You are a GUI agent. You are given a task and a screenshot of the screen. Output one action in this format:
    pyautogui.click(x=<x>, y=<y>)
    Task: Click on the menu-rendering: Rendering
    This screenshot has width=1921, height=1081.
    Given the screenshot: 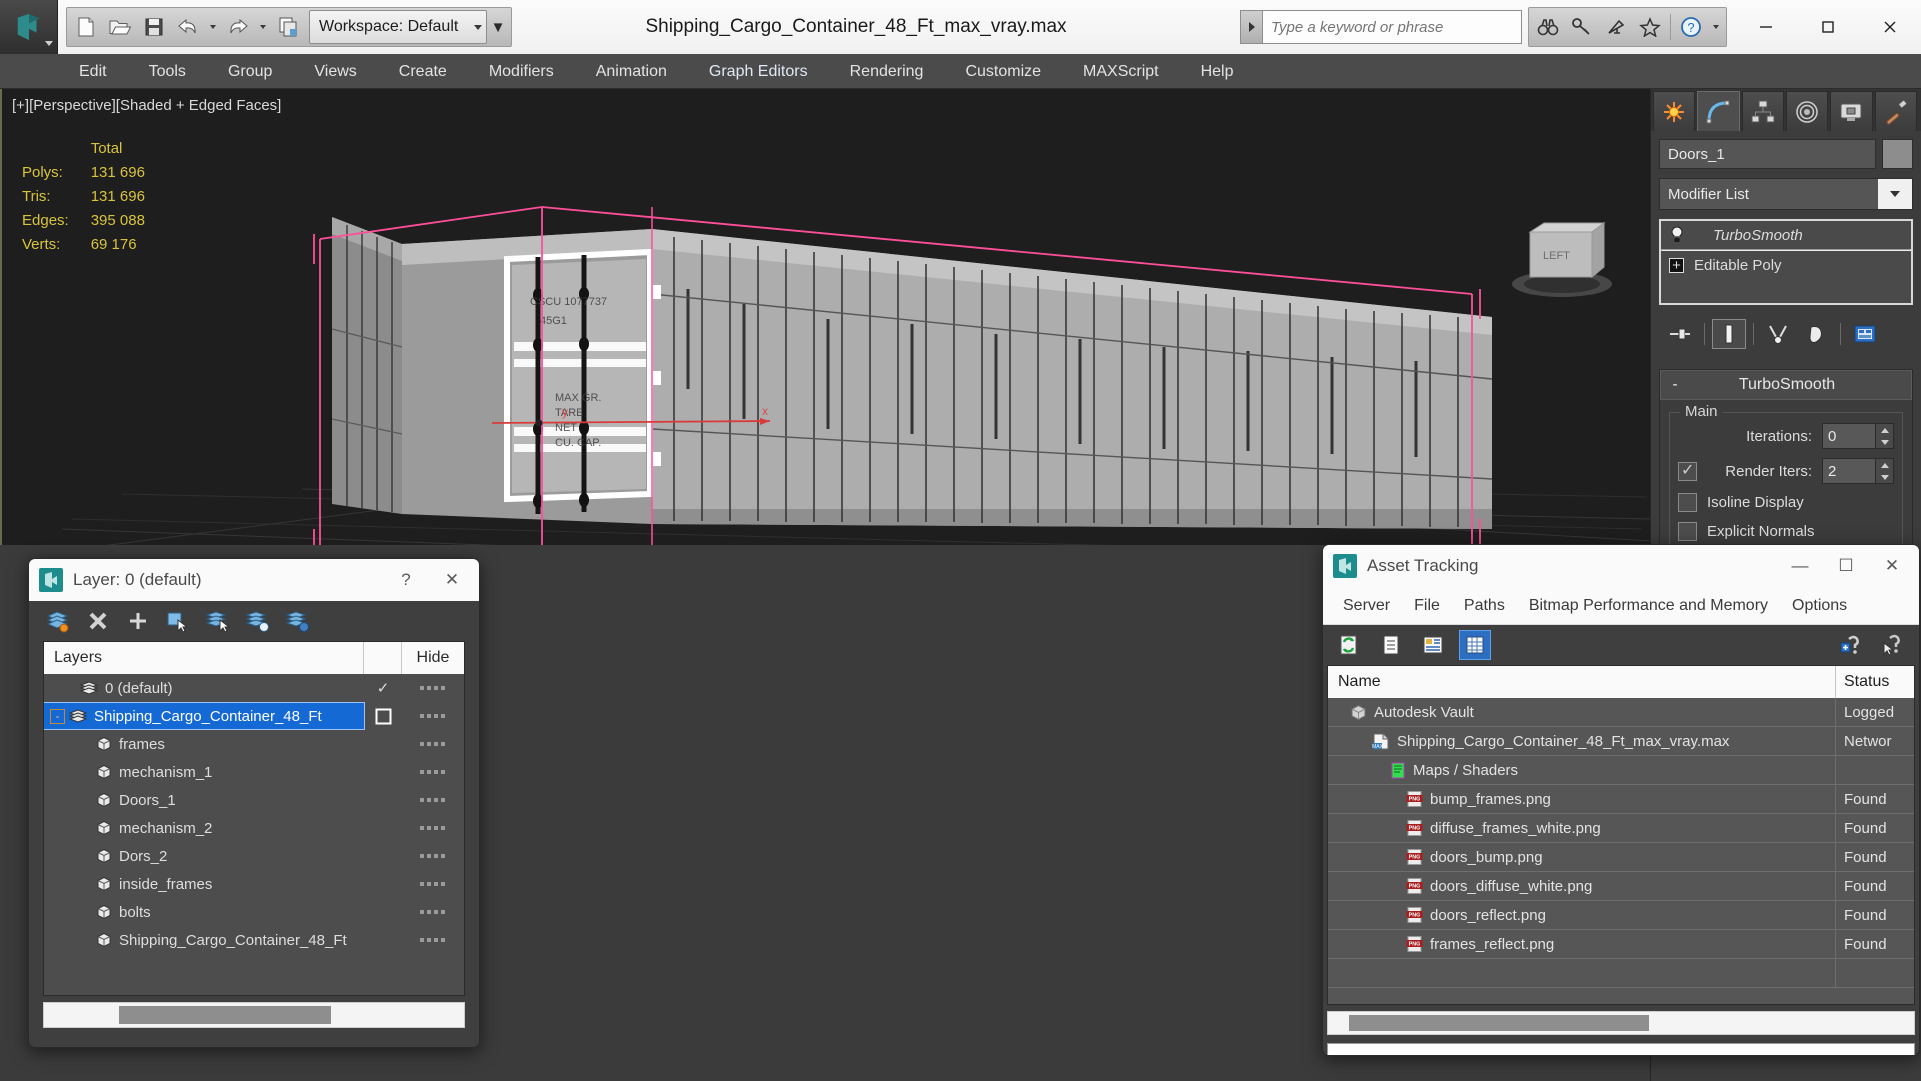 What is the action you would take?
    pyautogui.click(x=887, y=71)
    